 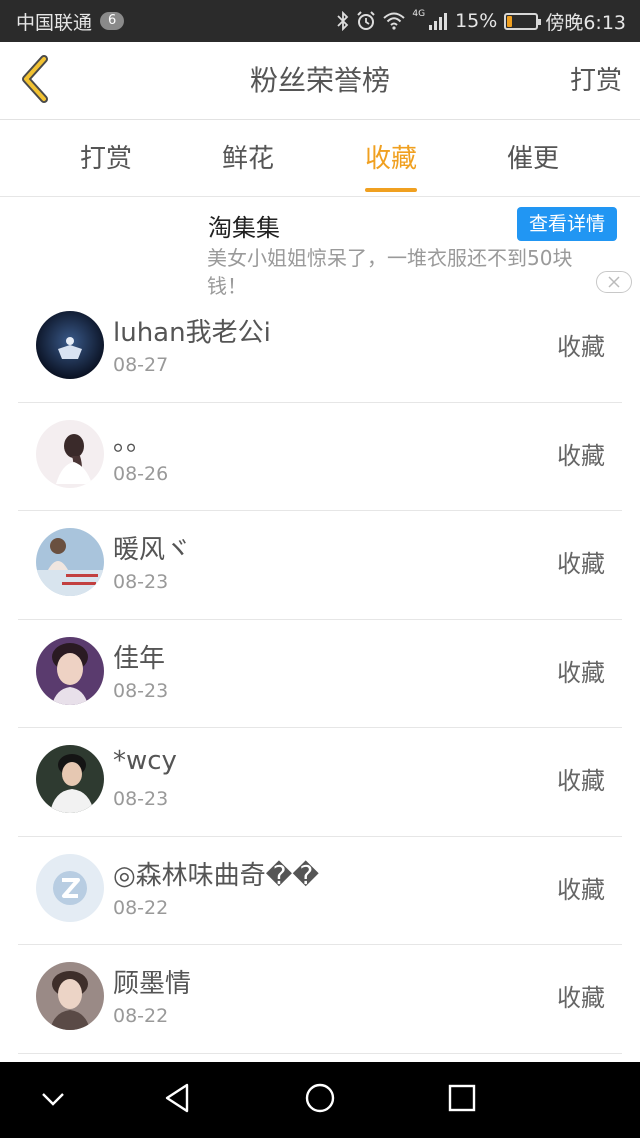 What do you see at coordinates (366, 21) in the screenshot?
I see `alarm-icon` at bounding box center [366, 21].